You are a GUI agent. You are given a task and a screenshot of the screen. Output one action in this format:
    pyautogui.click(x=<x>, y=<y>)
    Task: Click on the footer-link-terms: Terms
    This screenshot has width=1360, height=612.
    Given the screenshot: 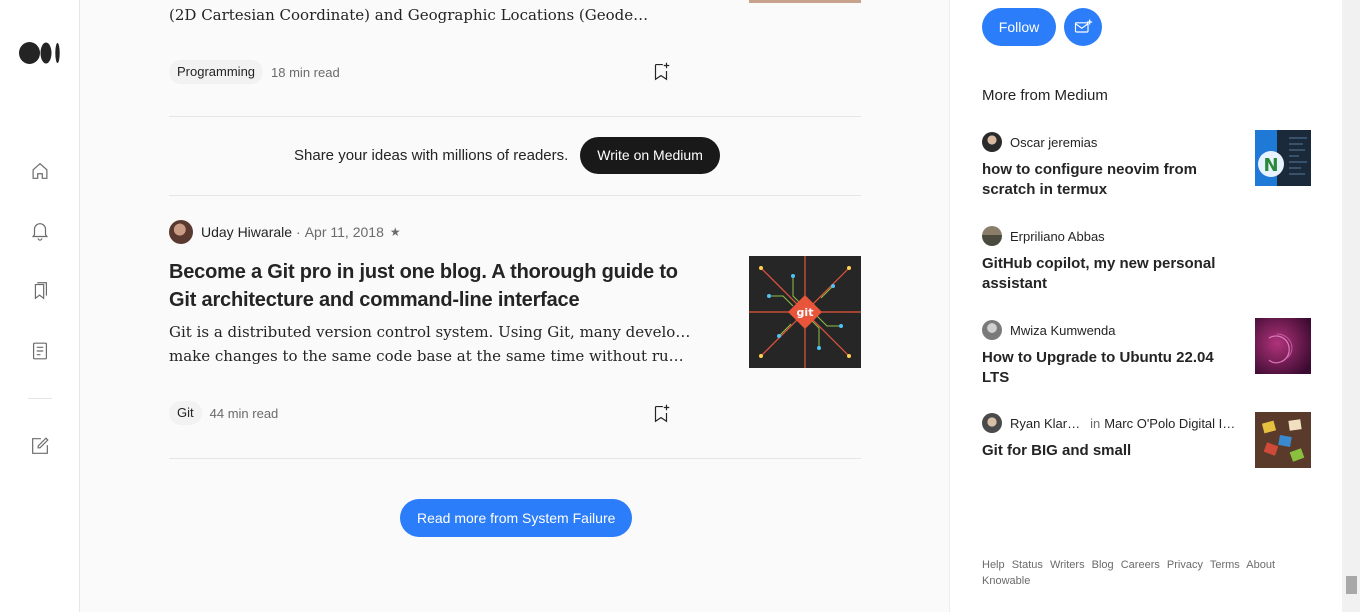 What is the action you would take?
    pyautogui.click(x=1225, y=565)
    